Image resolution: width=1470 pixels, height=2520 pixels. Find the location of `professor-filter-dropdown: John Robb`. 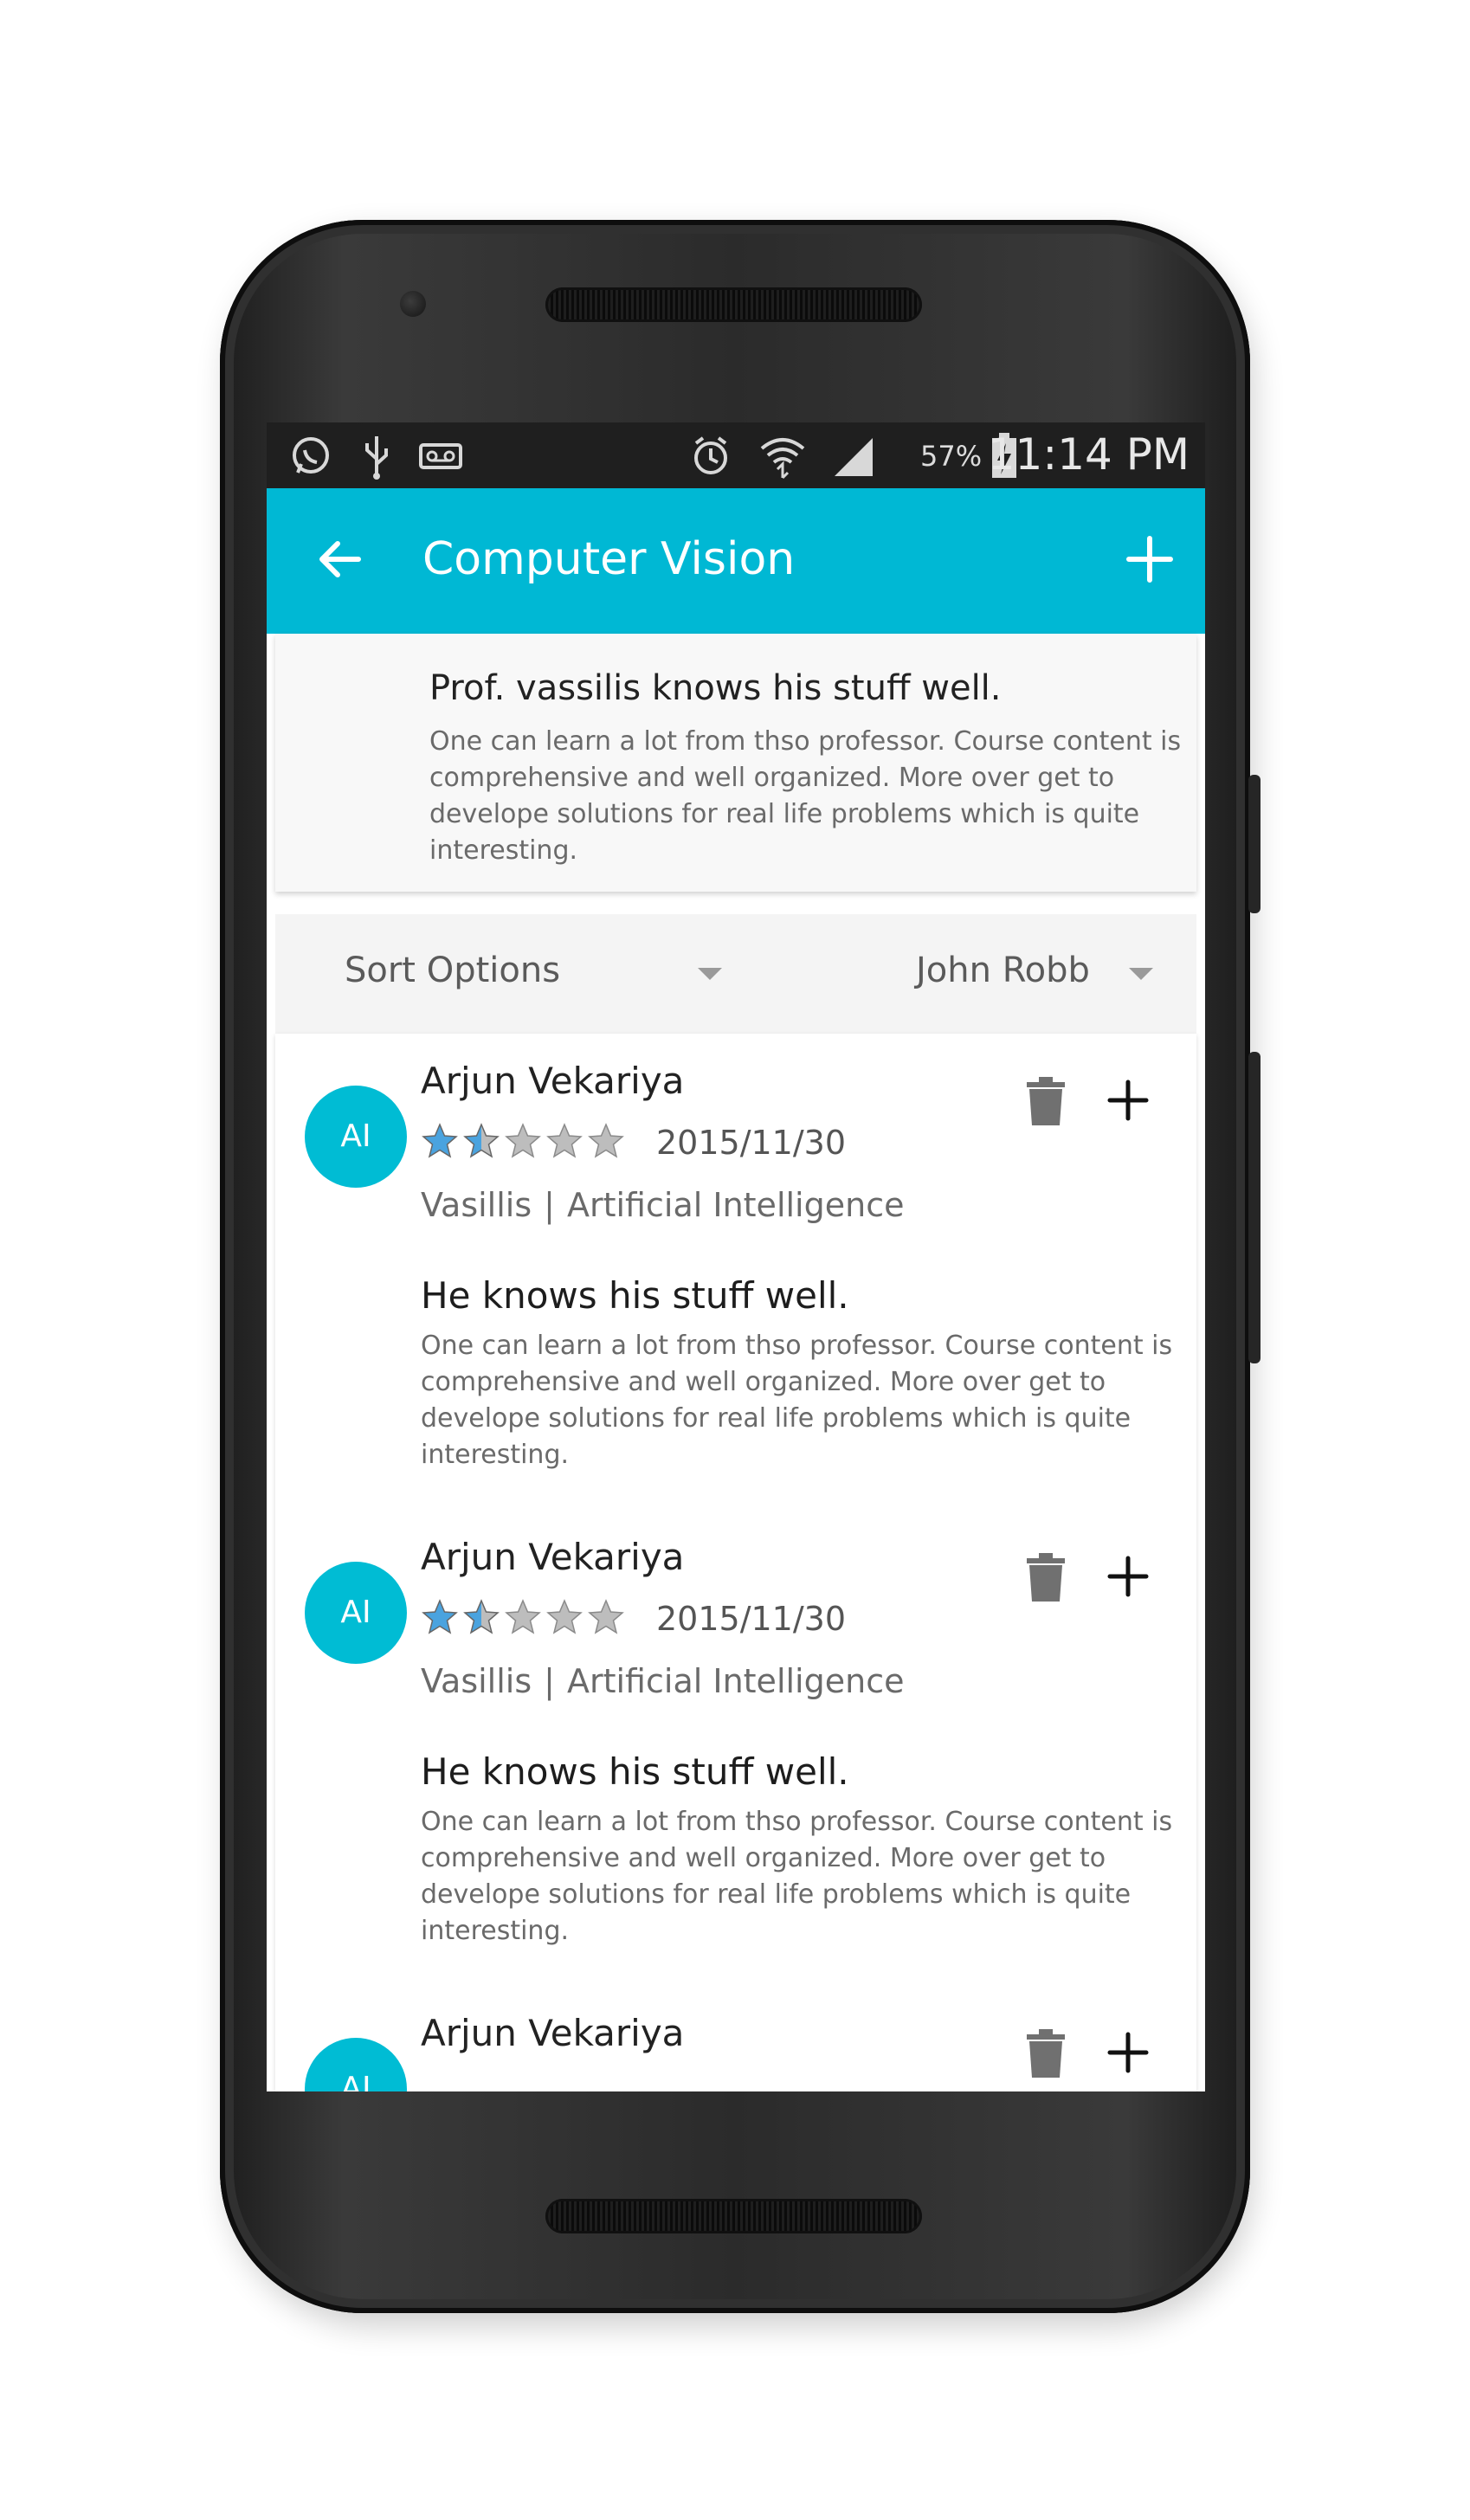

professor-filter-dropdown: John Robb is located at coordinates (1003, 970).